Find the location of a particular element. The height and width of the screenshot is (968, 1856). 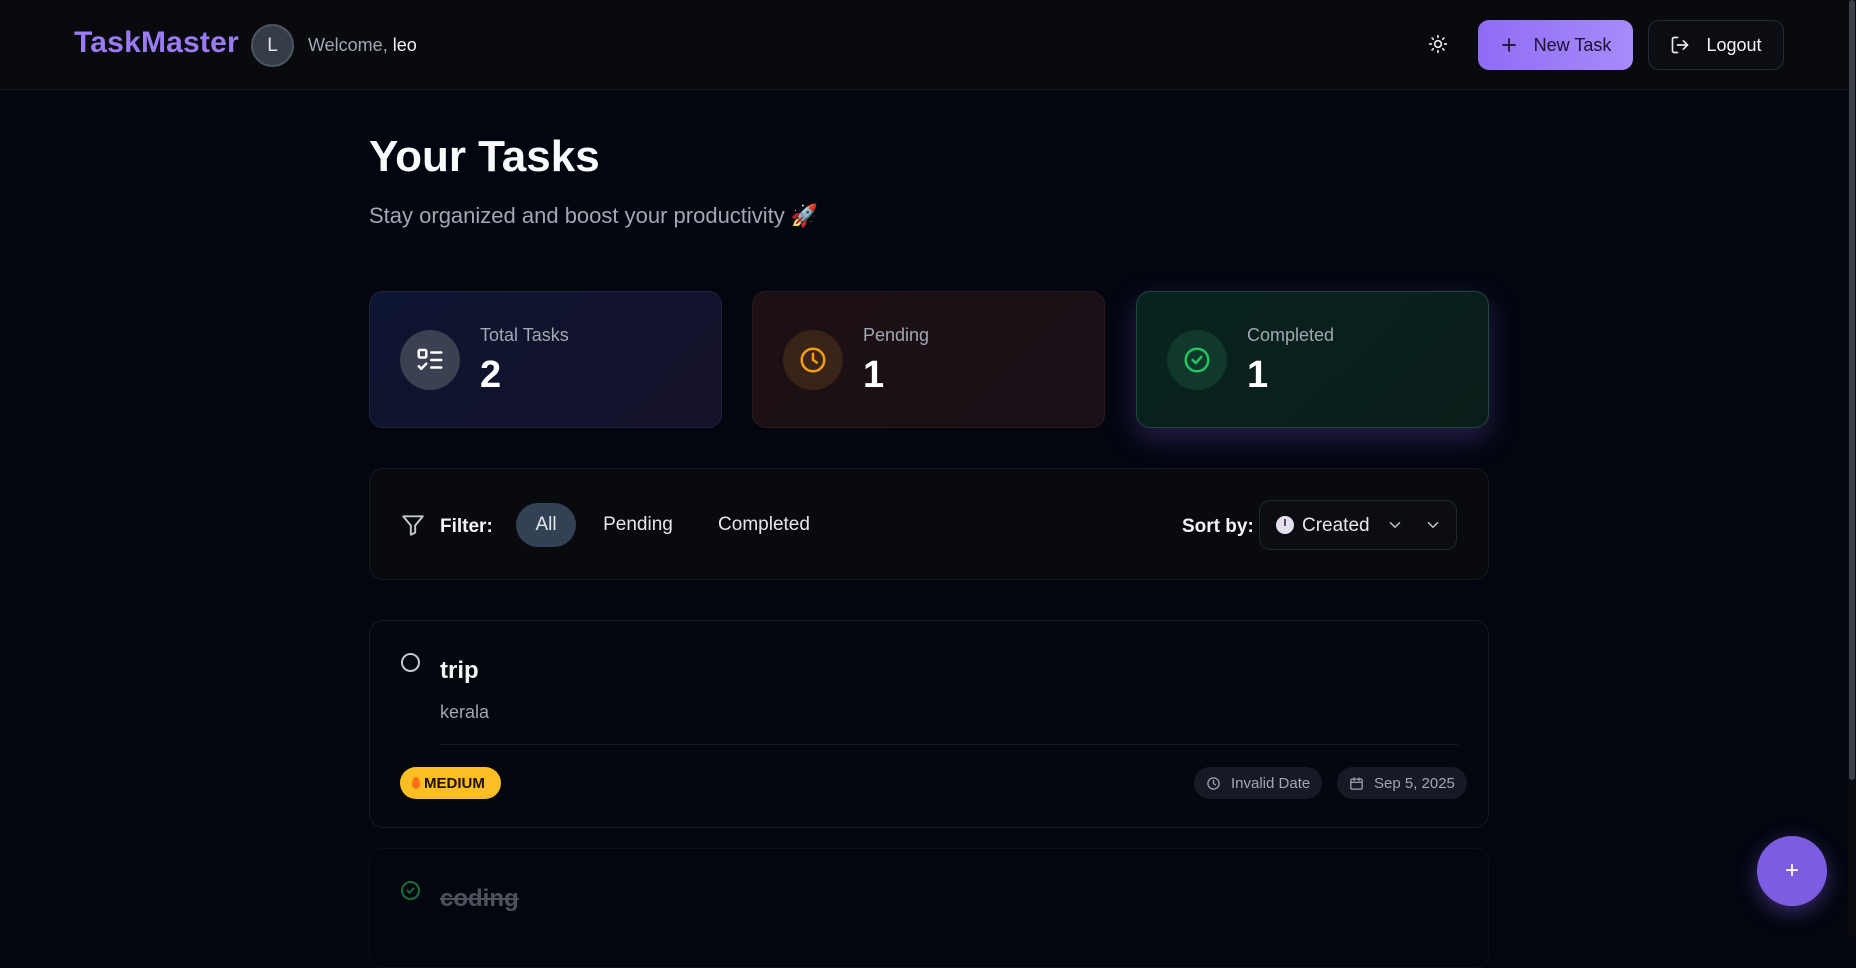

sort-label: Sort by: is located at coordinates (1218, 526).